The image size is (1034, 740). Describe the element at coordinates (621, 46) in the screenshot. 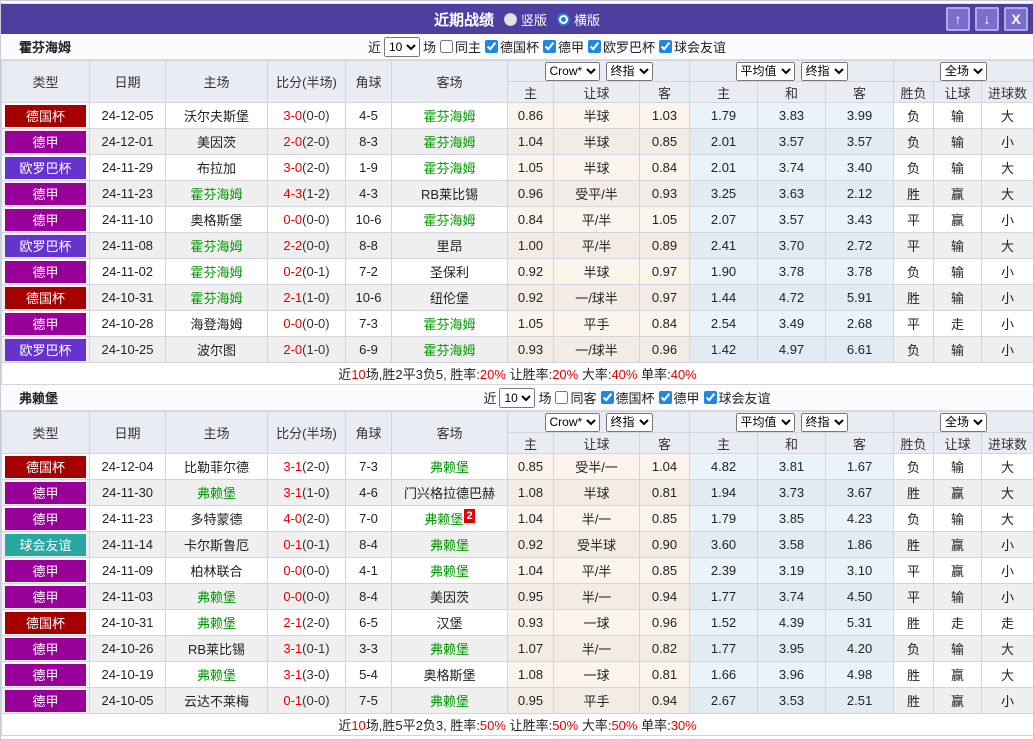

I see `competition-filter-2: 欧罗巴杯` at that location.